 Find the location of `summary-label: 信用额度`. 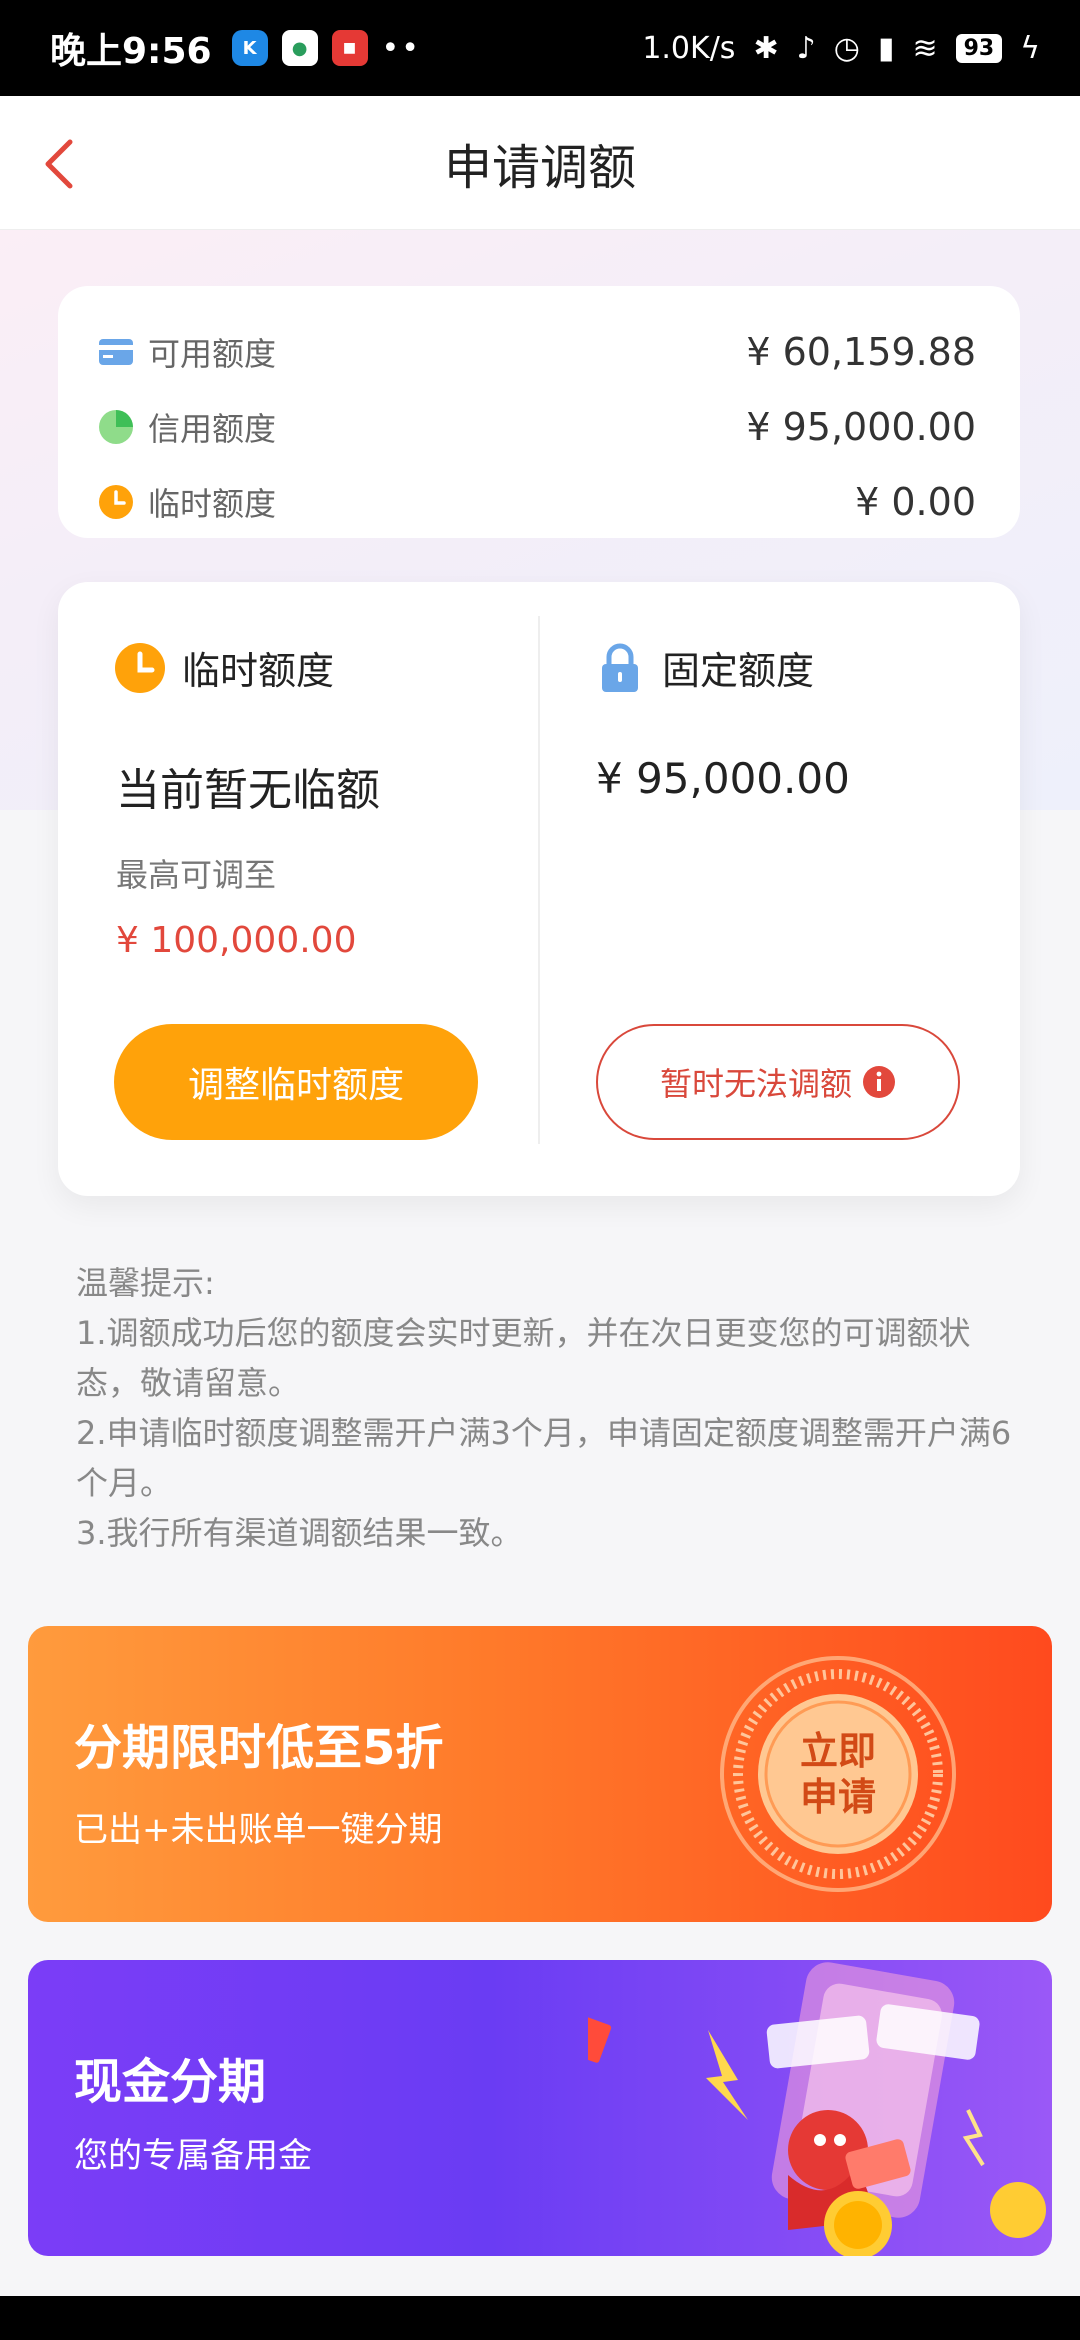

summary-label: 信用额度 is located at coordinates (212, 428).